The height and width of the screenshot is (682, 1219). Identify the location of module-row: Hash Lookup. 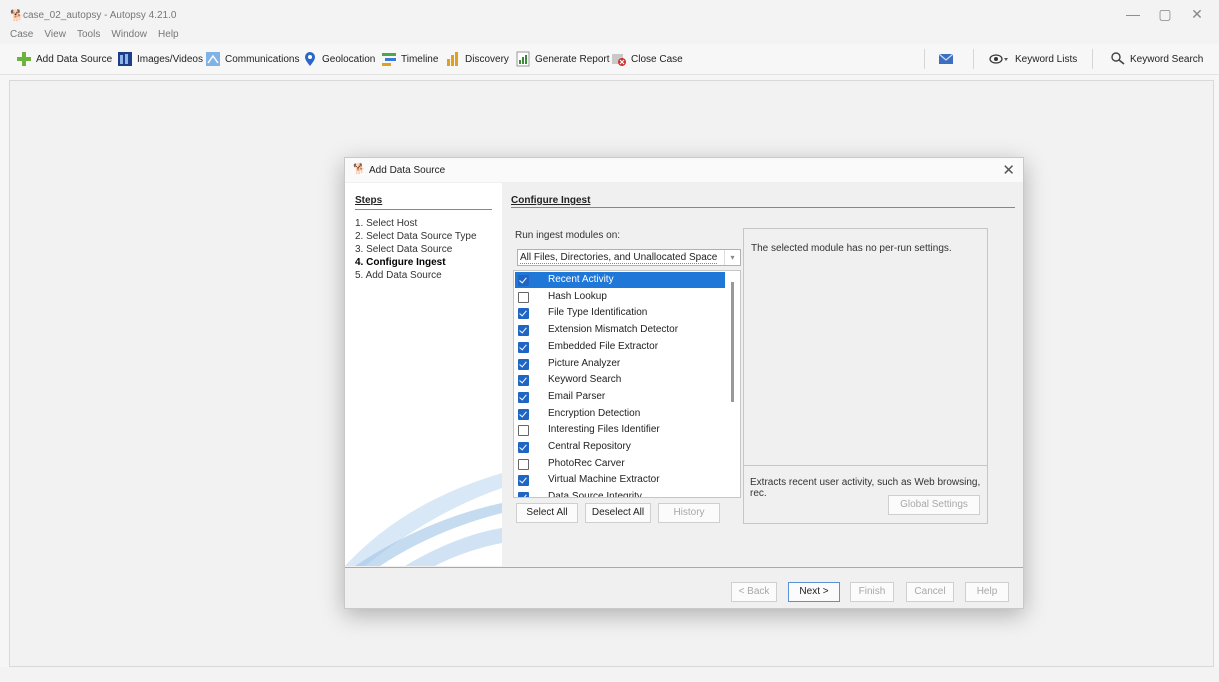
(620, 297).